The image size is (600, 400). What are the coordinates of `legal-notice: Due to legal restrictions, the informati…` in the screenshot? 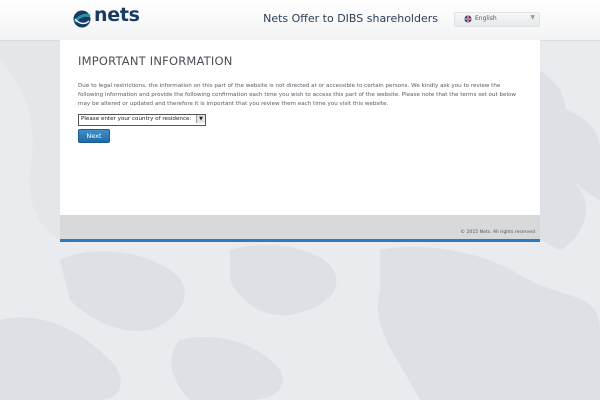 It's located at (297, 95).